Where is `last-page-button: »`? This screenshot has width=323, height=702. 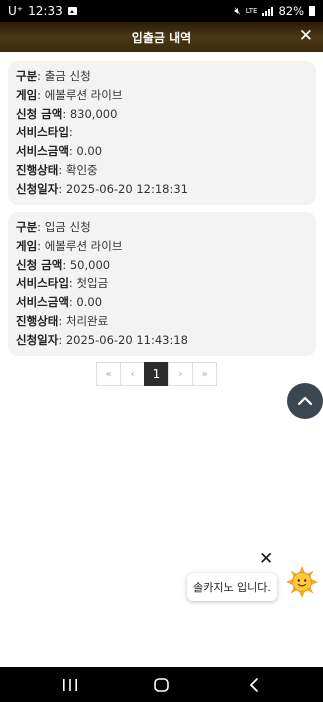 last-page-button: » is located at coordinates (204, 374).